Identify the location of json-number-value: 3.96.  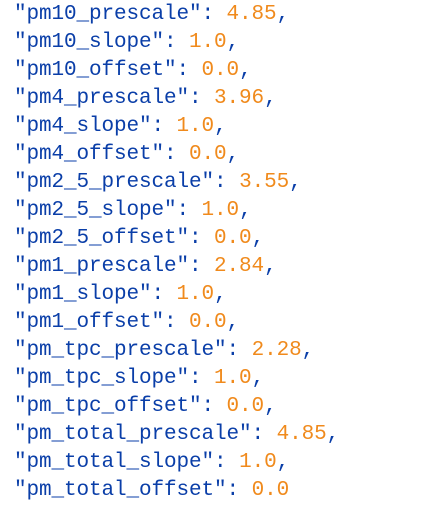
(239, 98).